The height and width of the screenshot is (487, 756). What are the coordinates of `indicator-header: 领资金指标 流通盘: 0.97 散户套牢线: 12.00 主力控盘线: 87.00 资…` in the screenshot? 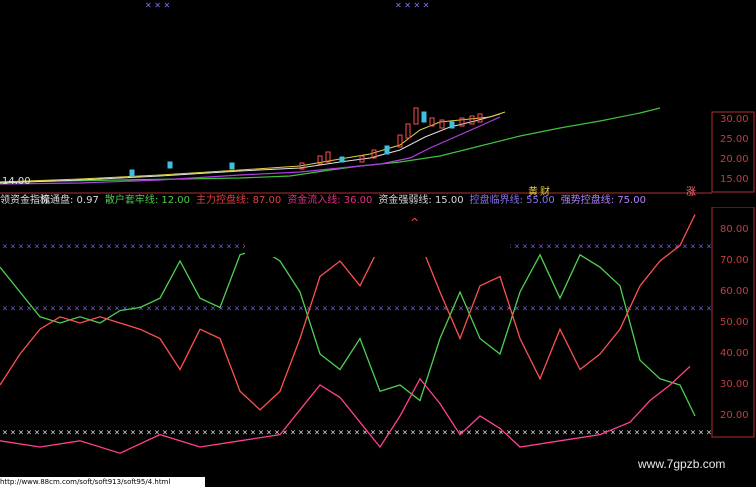 It's located at (356, 201).